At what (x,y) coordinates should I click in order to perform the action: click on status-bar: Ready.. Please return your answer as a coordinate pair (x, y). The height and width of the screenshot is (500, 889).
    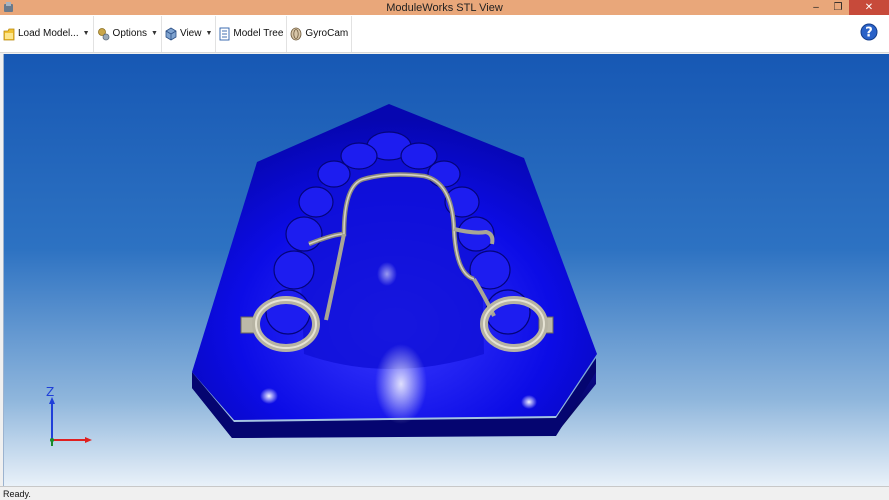
    Looking at the image, I should click on (444, 493).